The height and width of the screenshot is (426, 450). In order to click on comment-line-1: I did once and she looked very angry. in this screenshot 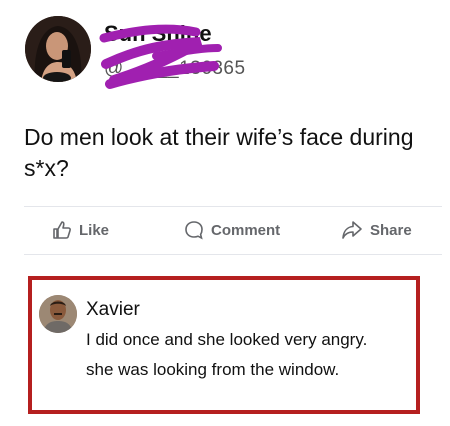, I will do `click(227, 339)`.